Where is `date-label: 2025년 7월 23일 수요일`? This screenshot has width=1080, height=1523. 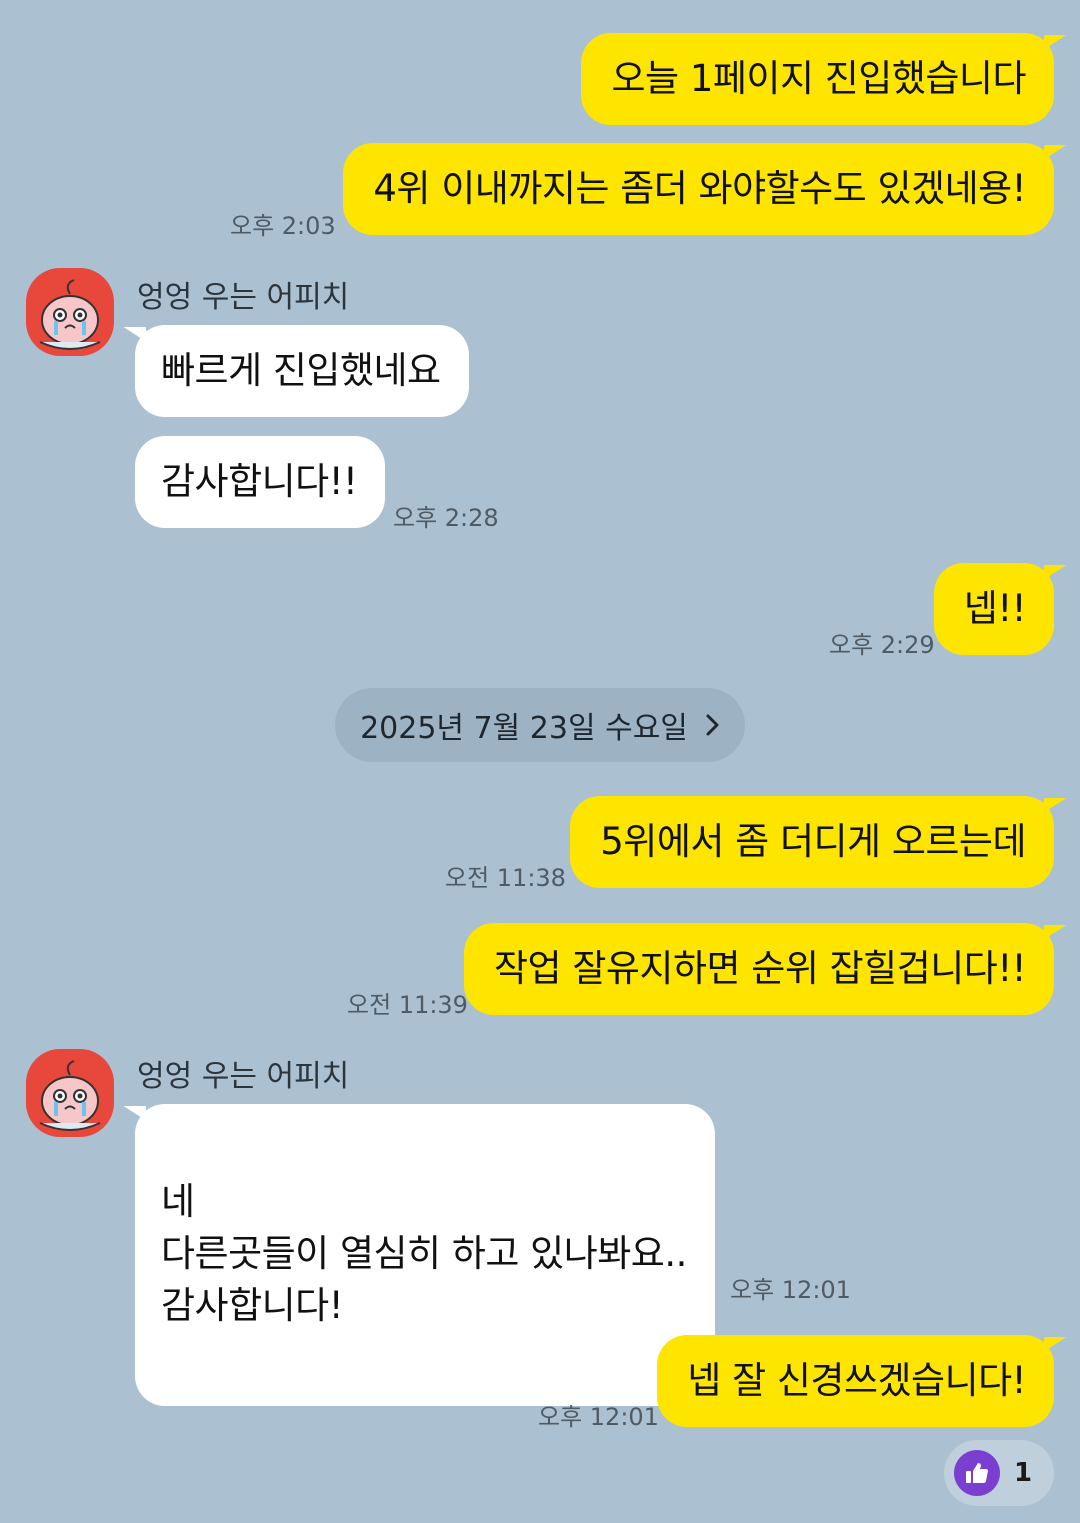
date-label: 2025년 7월 23일 수요일 is located at coordinates (524, 728).